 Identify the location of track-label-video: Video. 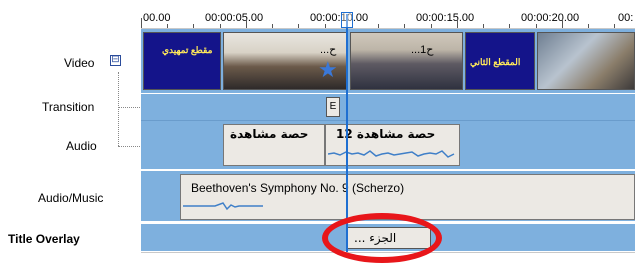
(79, 63).